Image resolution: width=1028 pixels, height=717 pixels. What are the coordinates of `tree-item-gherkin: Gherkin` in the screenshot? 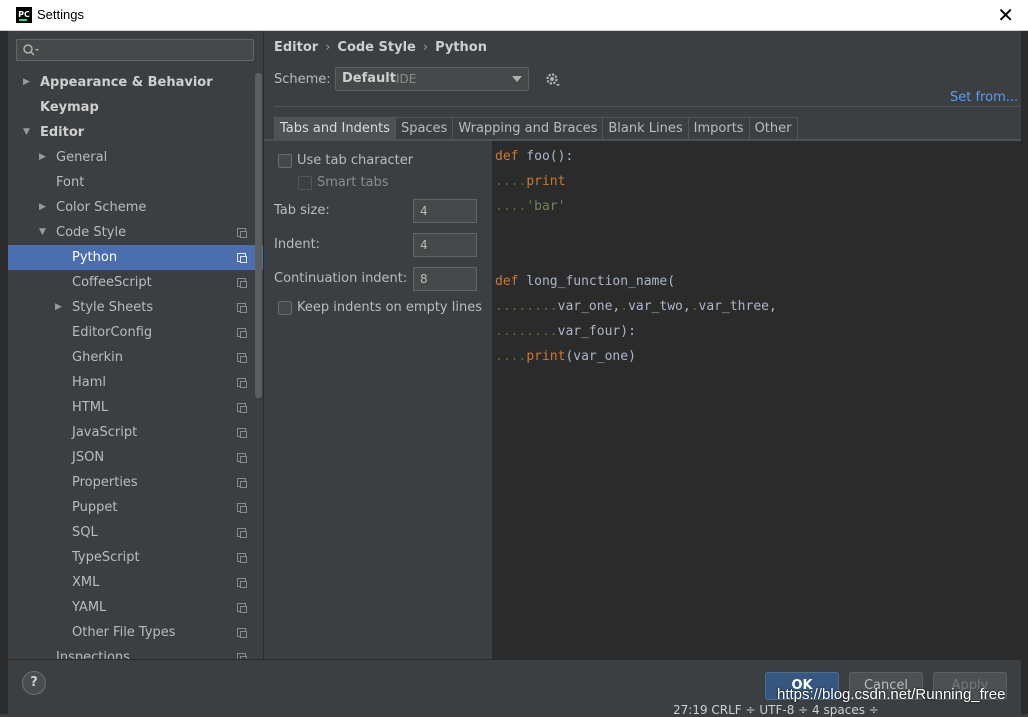 It's located at (135, 357).